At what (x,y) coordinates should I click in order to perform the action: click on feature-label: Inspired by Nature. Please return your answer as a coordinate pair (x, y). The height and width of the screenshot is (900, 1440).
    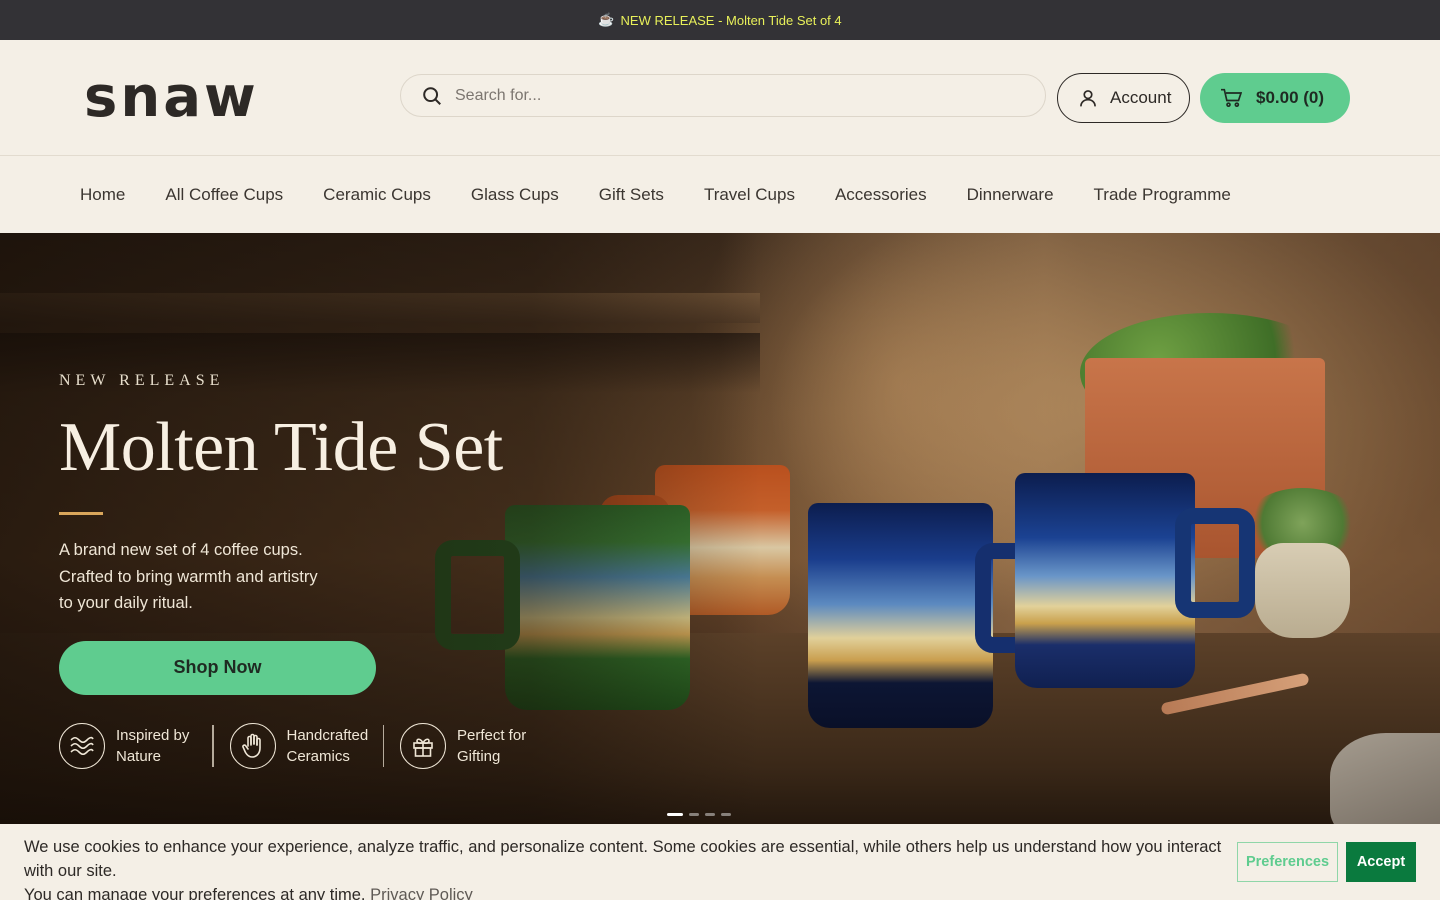
    Looking at the image, I should click on (161, 746).